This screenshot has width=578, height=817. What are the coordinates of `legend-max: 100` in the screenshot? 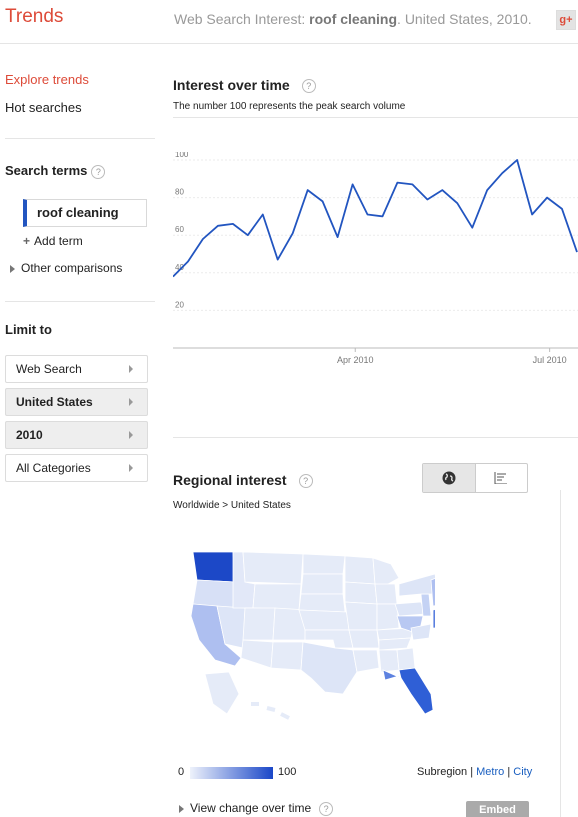 It's located at (287, 772).